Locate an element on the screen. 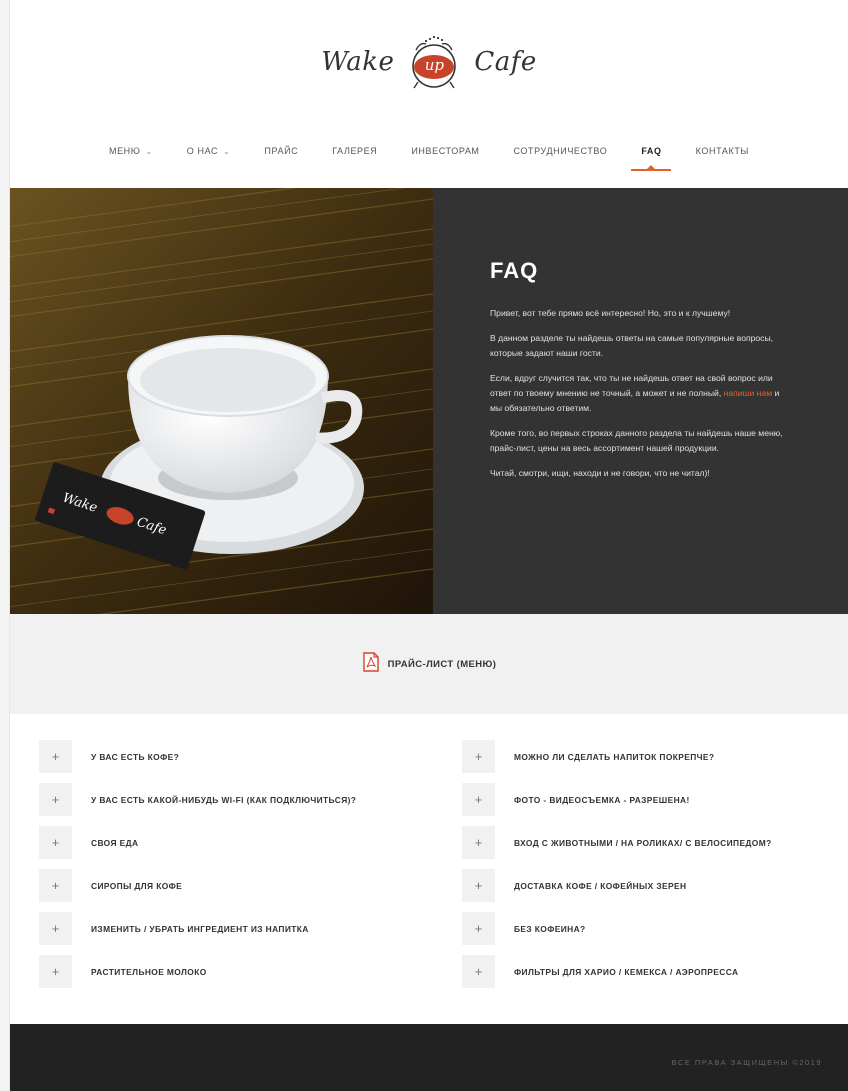  write-us-link: напиши нам is located at coordinates (748, 393).